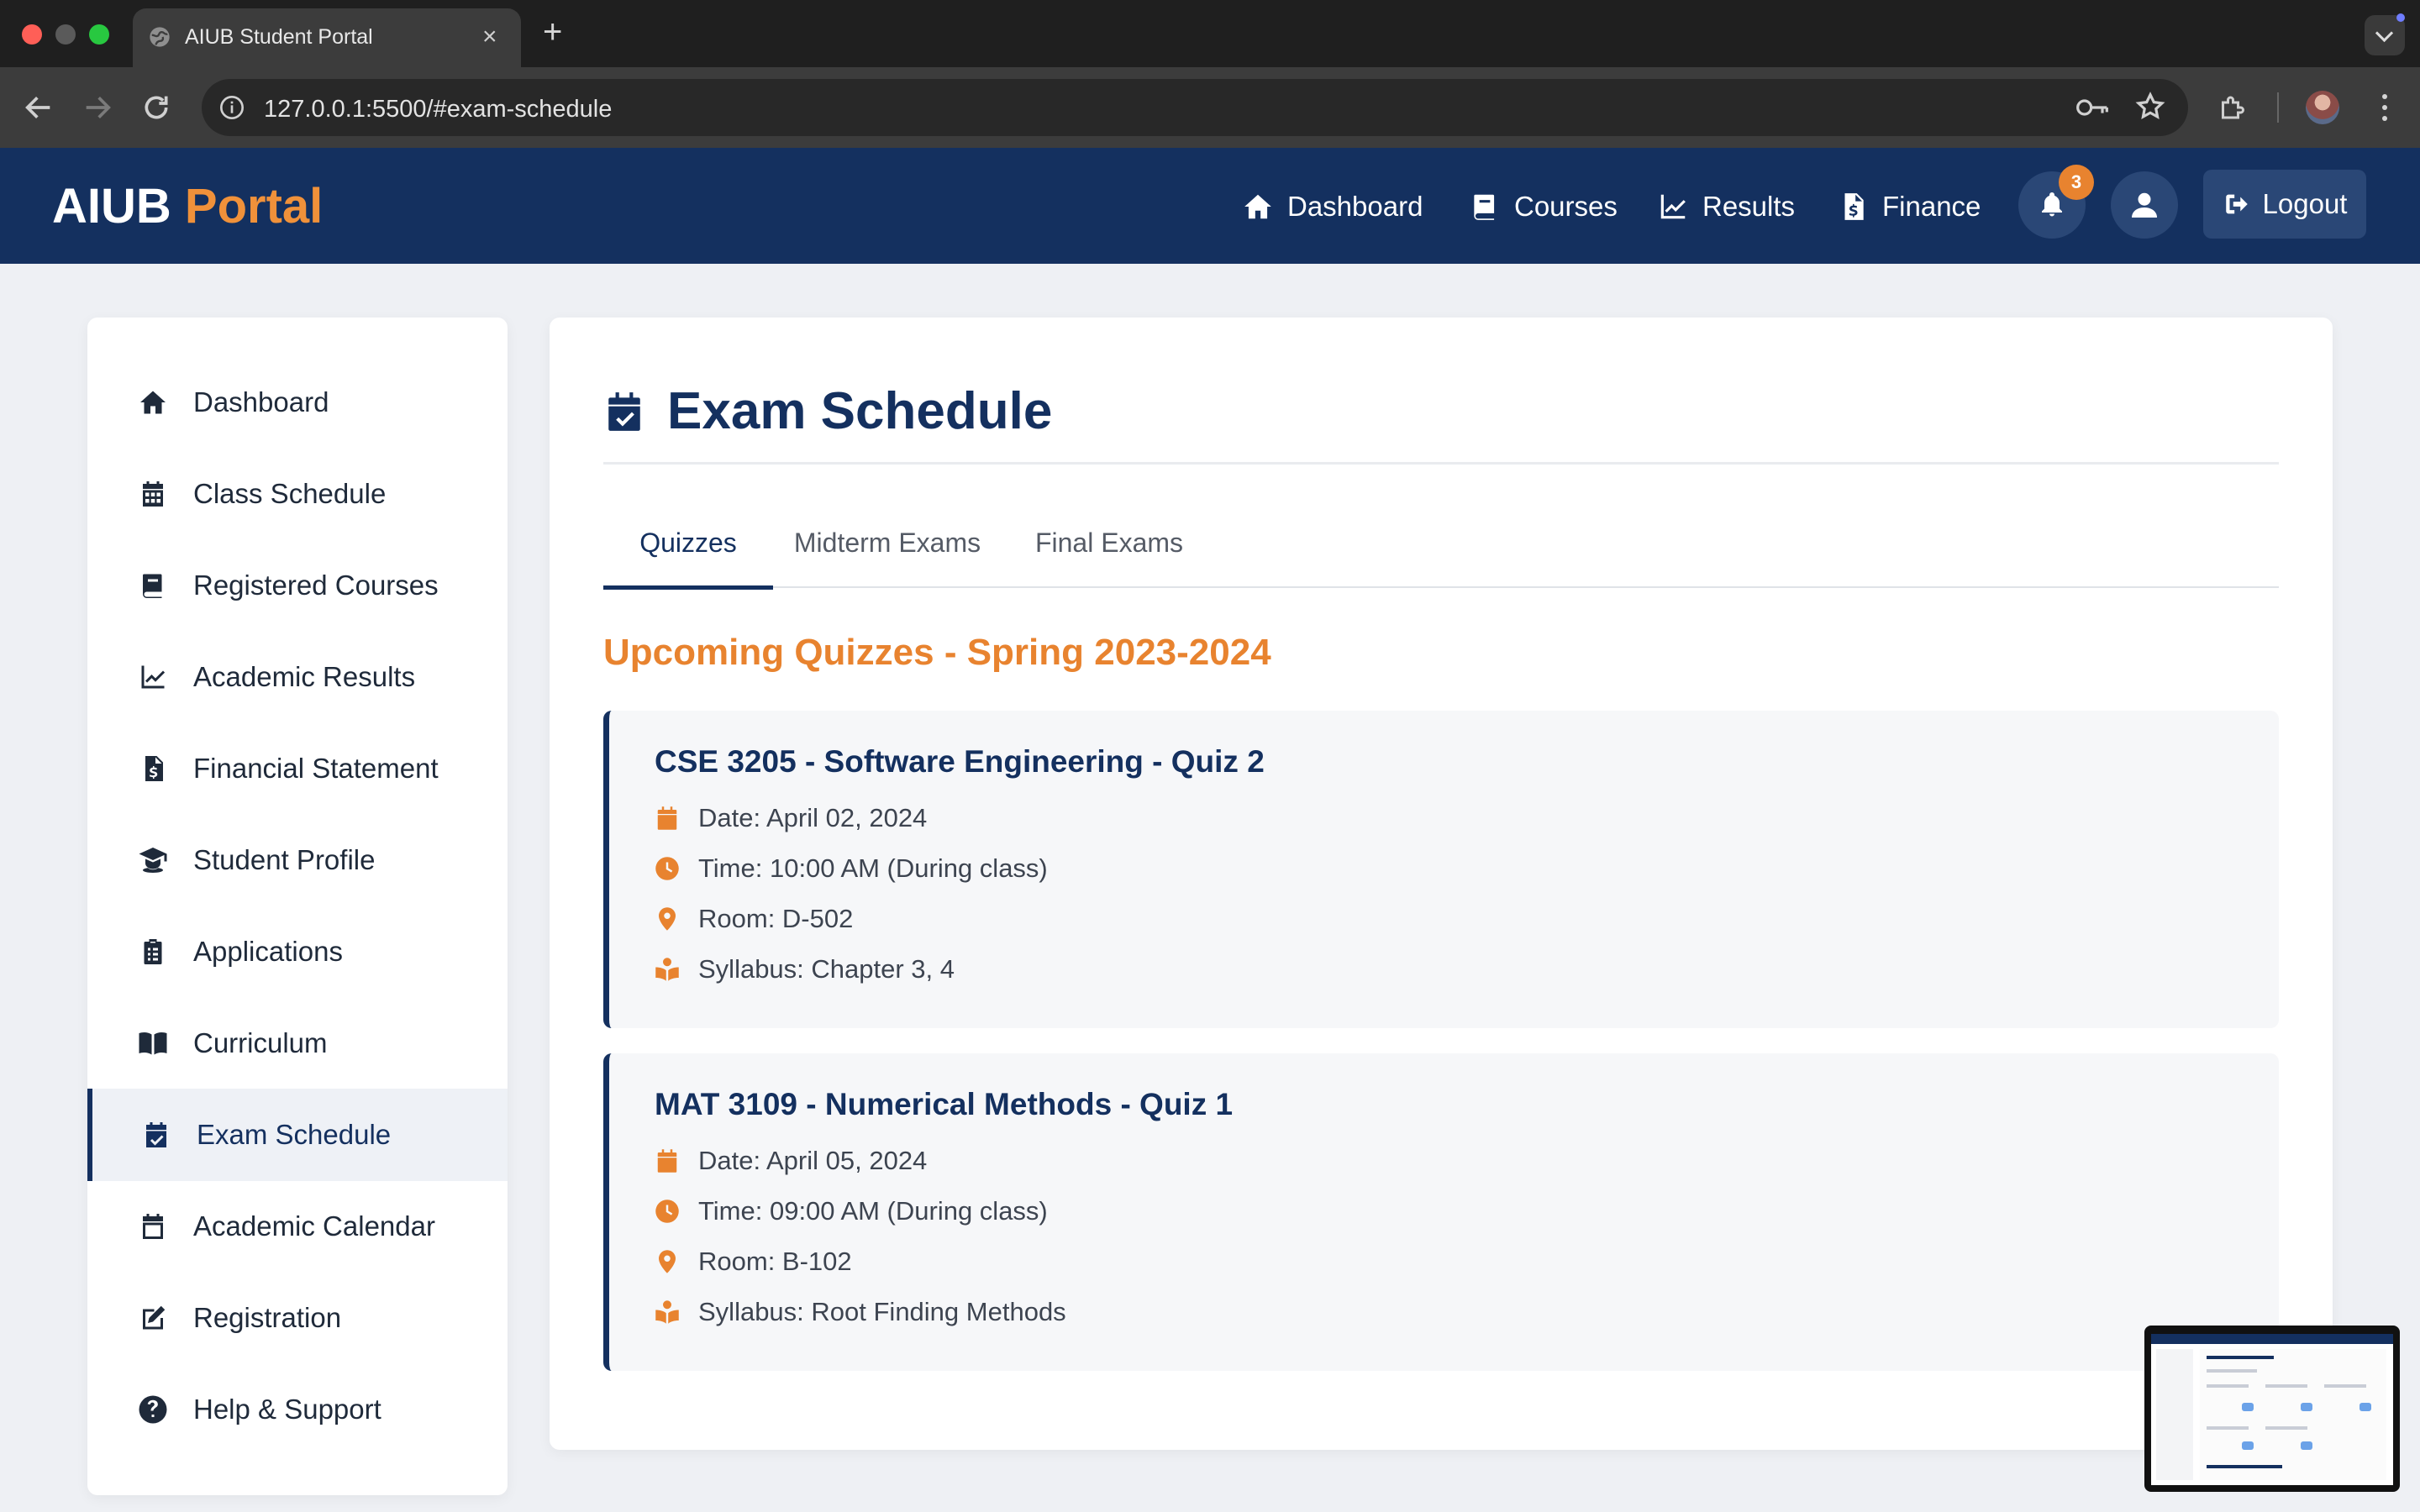 The image size is (2420, 1512). Describe the element at coordinates (2052, 204) in the screenshot. I see `bell-icon` at that location.